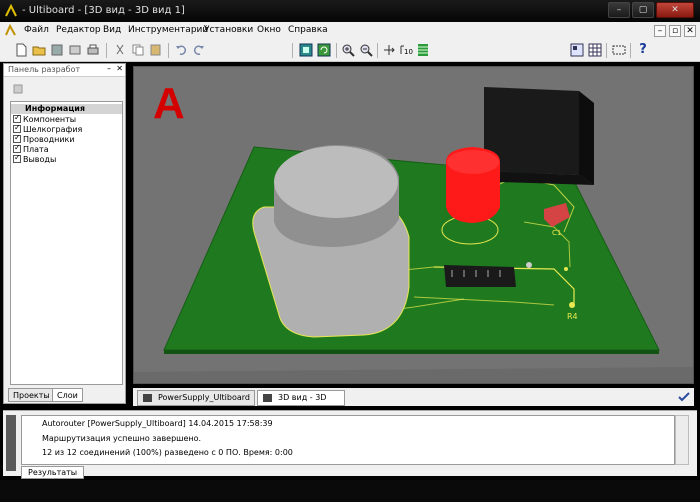 Image resolution: width=700 pixels, height=502 pixels. Describe the element at coordinates (572, 316) in the screenshot. I see `r4-label: R4` at that location.